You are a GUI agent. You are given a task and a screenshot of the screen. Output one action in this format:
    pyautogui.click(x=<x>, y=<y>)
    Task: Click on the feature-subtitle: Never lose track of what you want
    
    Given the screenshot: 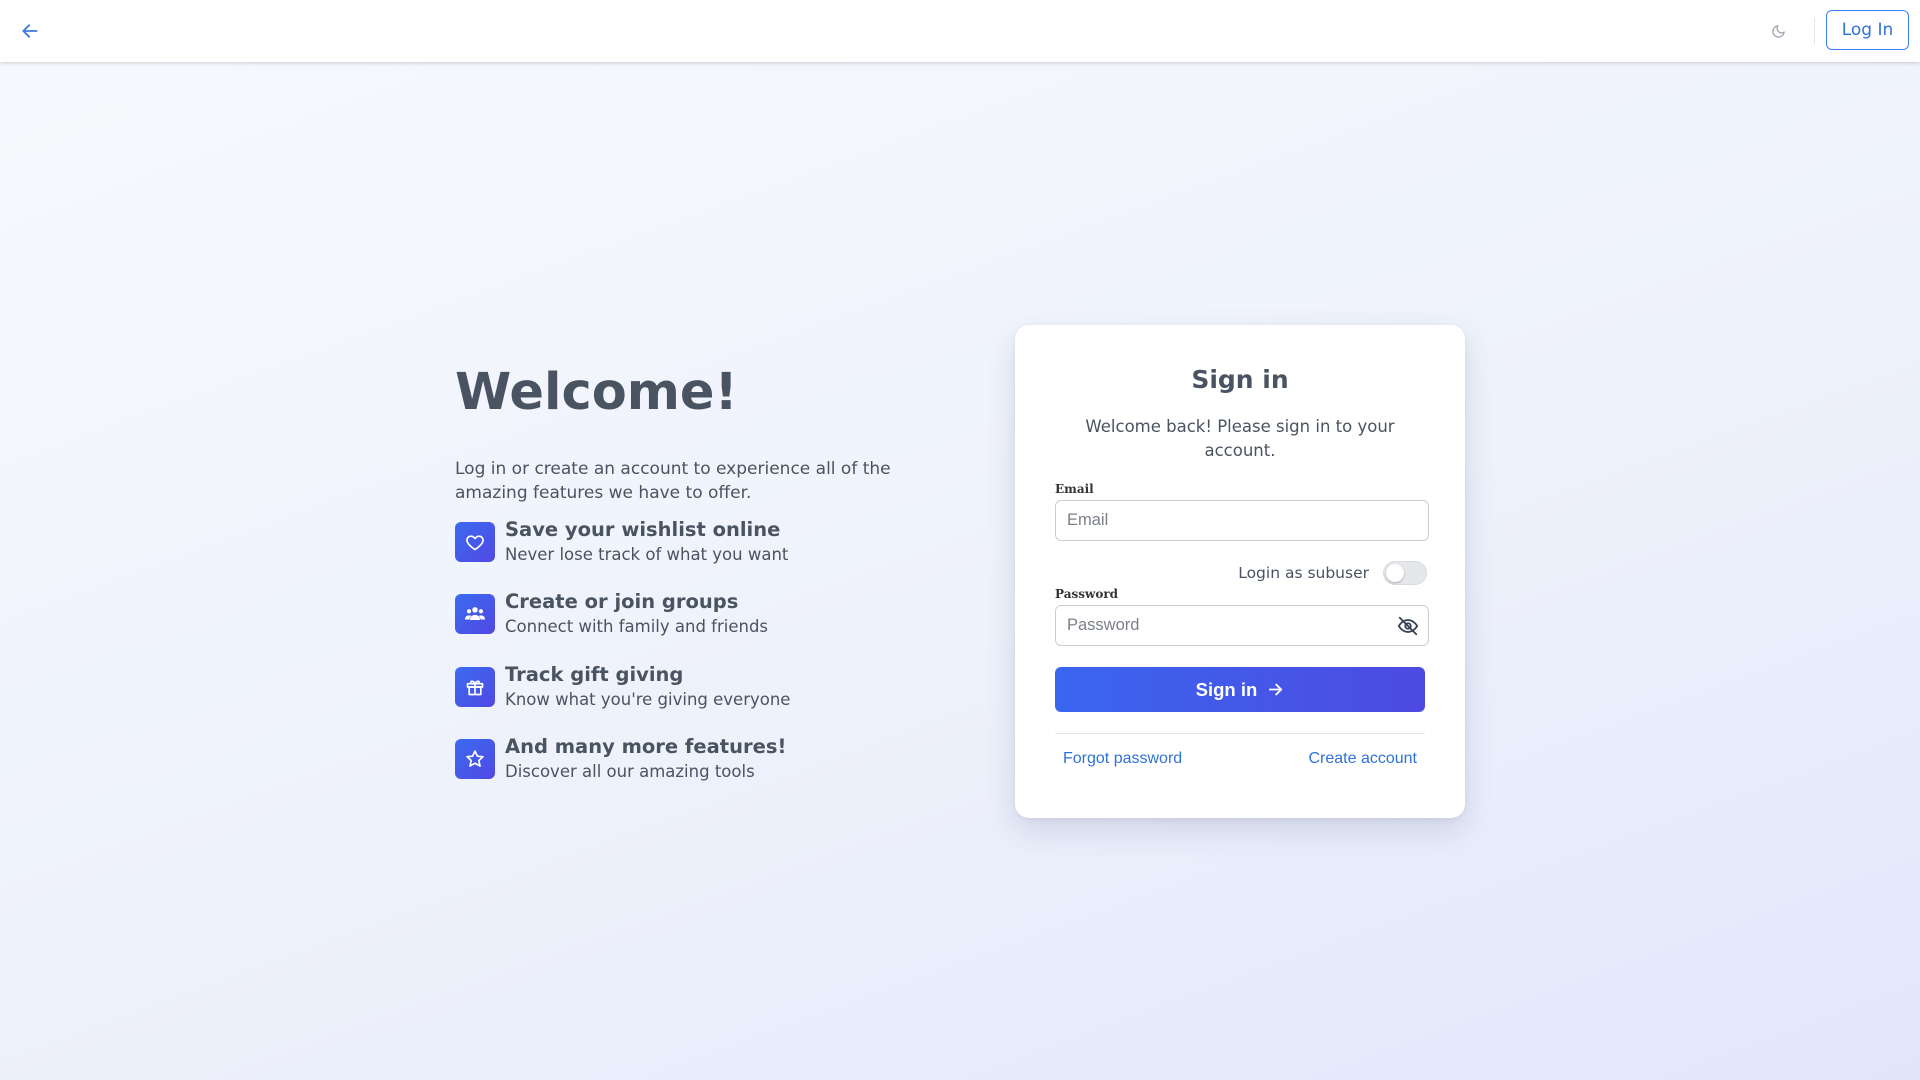 What is the action you would take?
    pyautogui.click(x=647, y=554)
    